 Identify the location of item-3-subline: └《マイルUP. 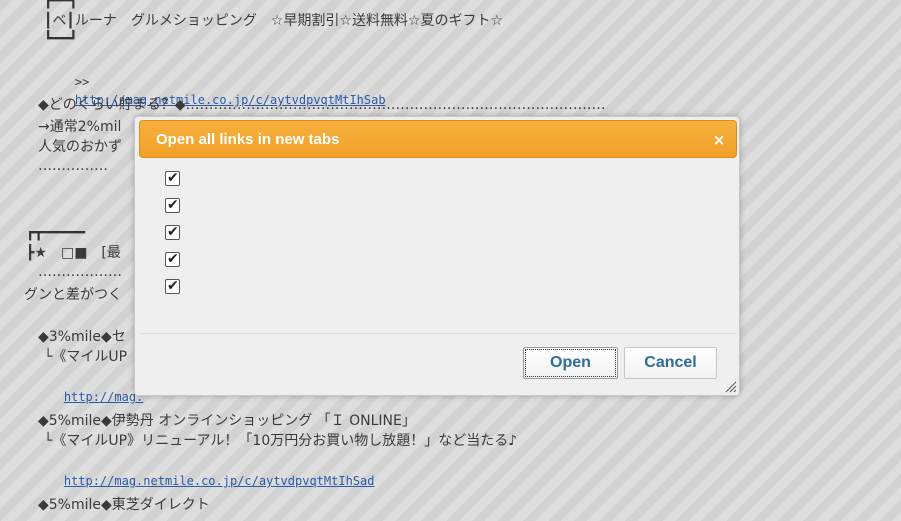
(86, 357).